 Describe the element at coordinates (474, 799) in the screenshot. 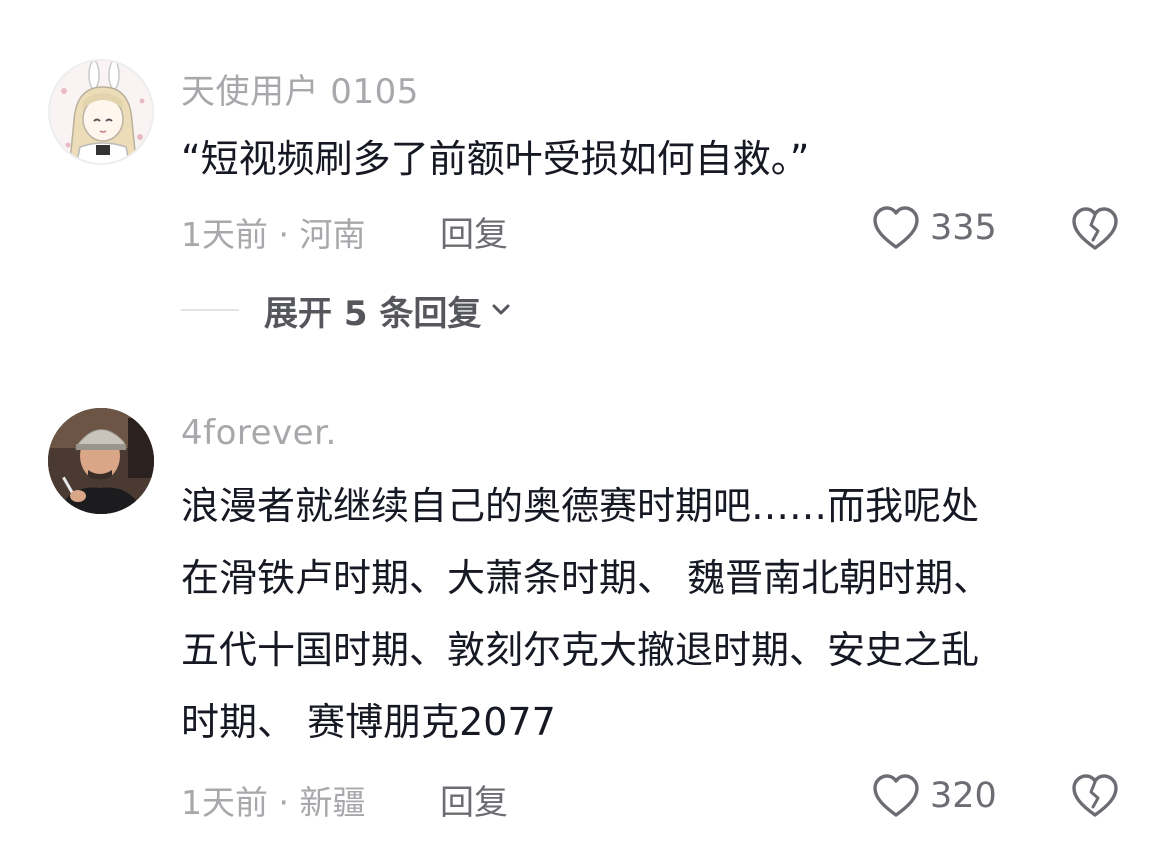

I see `reply-button: 回复` at that location.